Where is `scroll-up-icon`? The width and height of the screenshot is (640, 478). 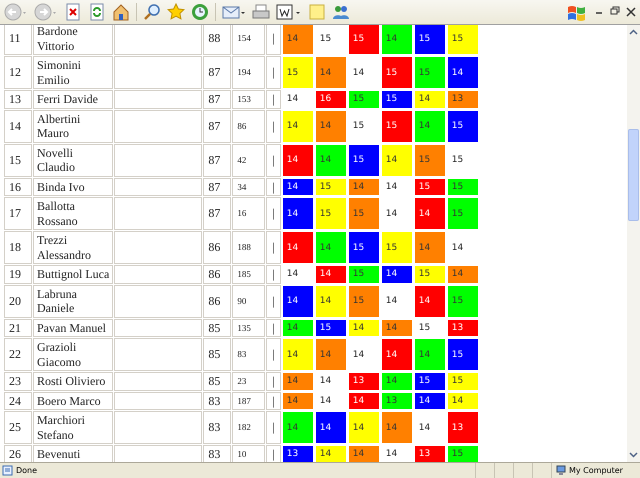
scroll-up-icon is located at coordinates (633, 32).